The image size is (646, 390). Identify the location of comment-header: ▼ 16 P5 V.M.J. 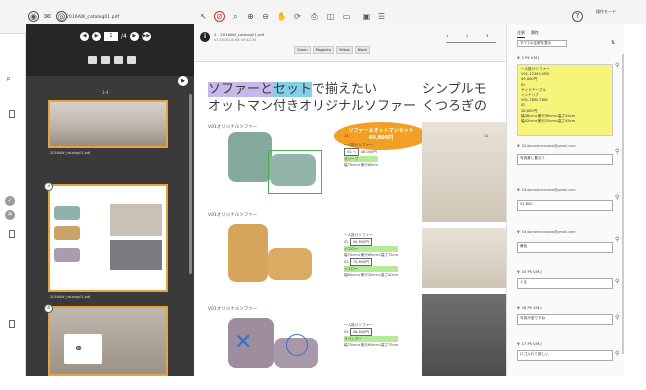
(529, 308).